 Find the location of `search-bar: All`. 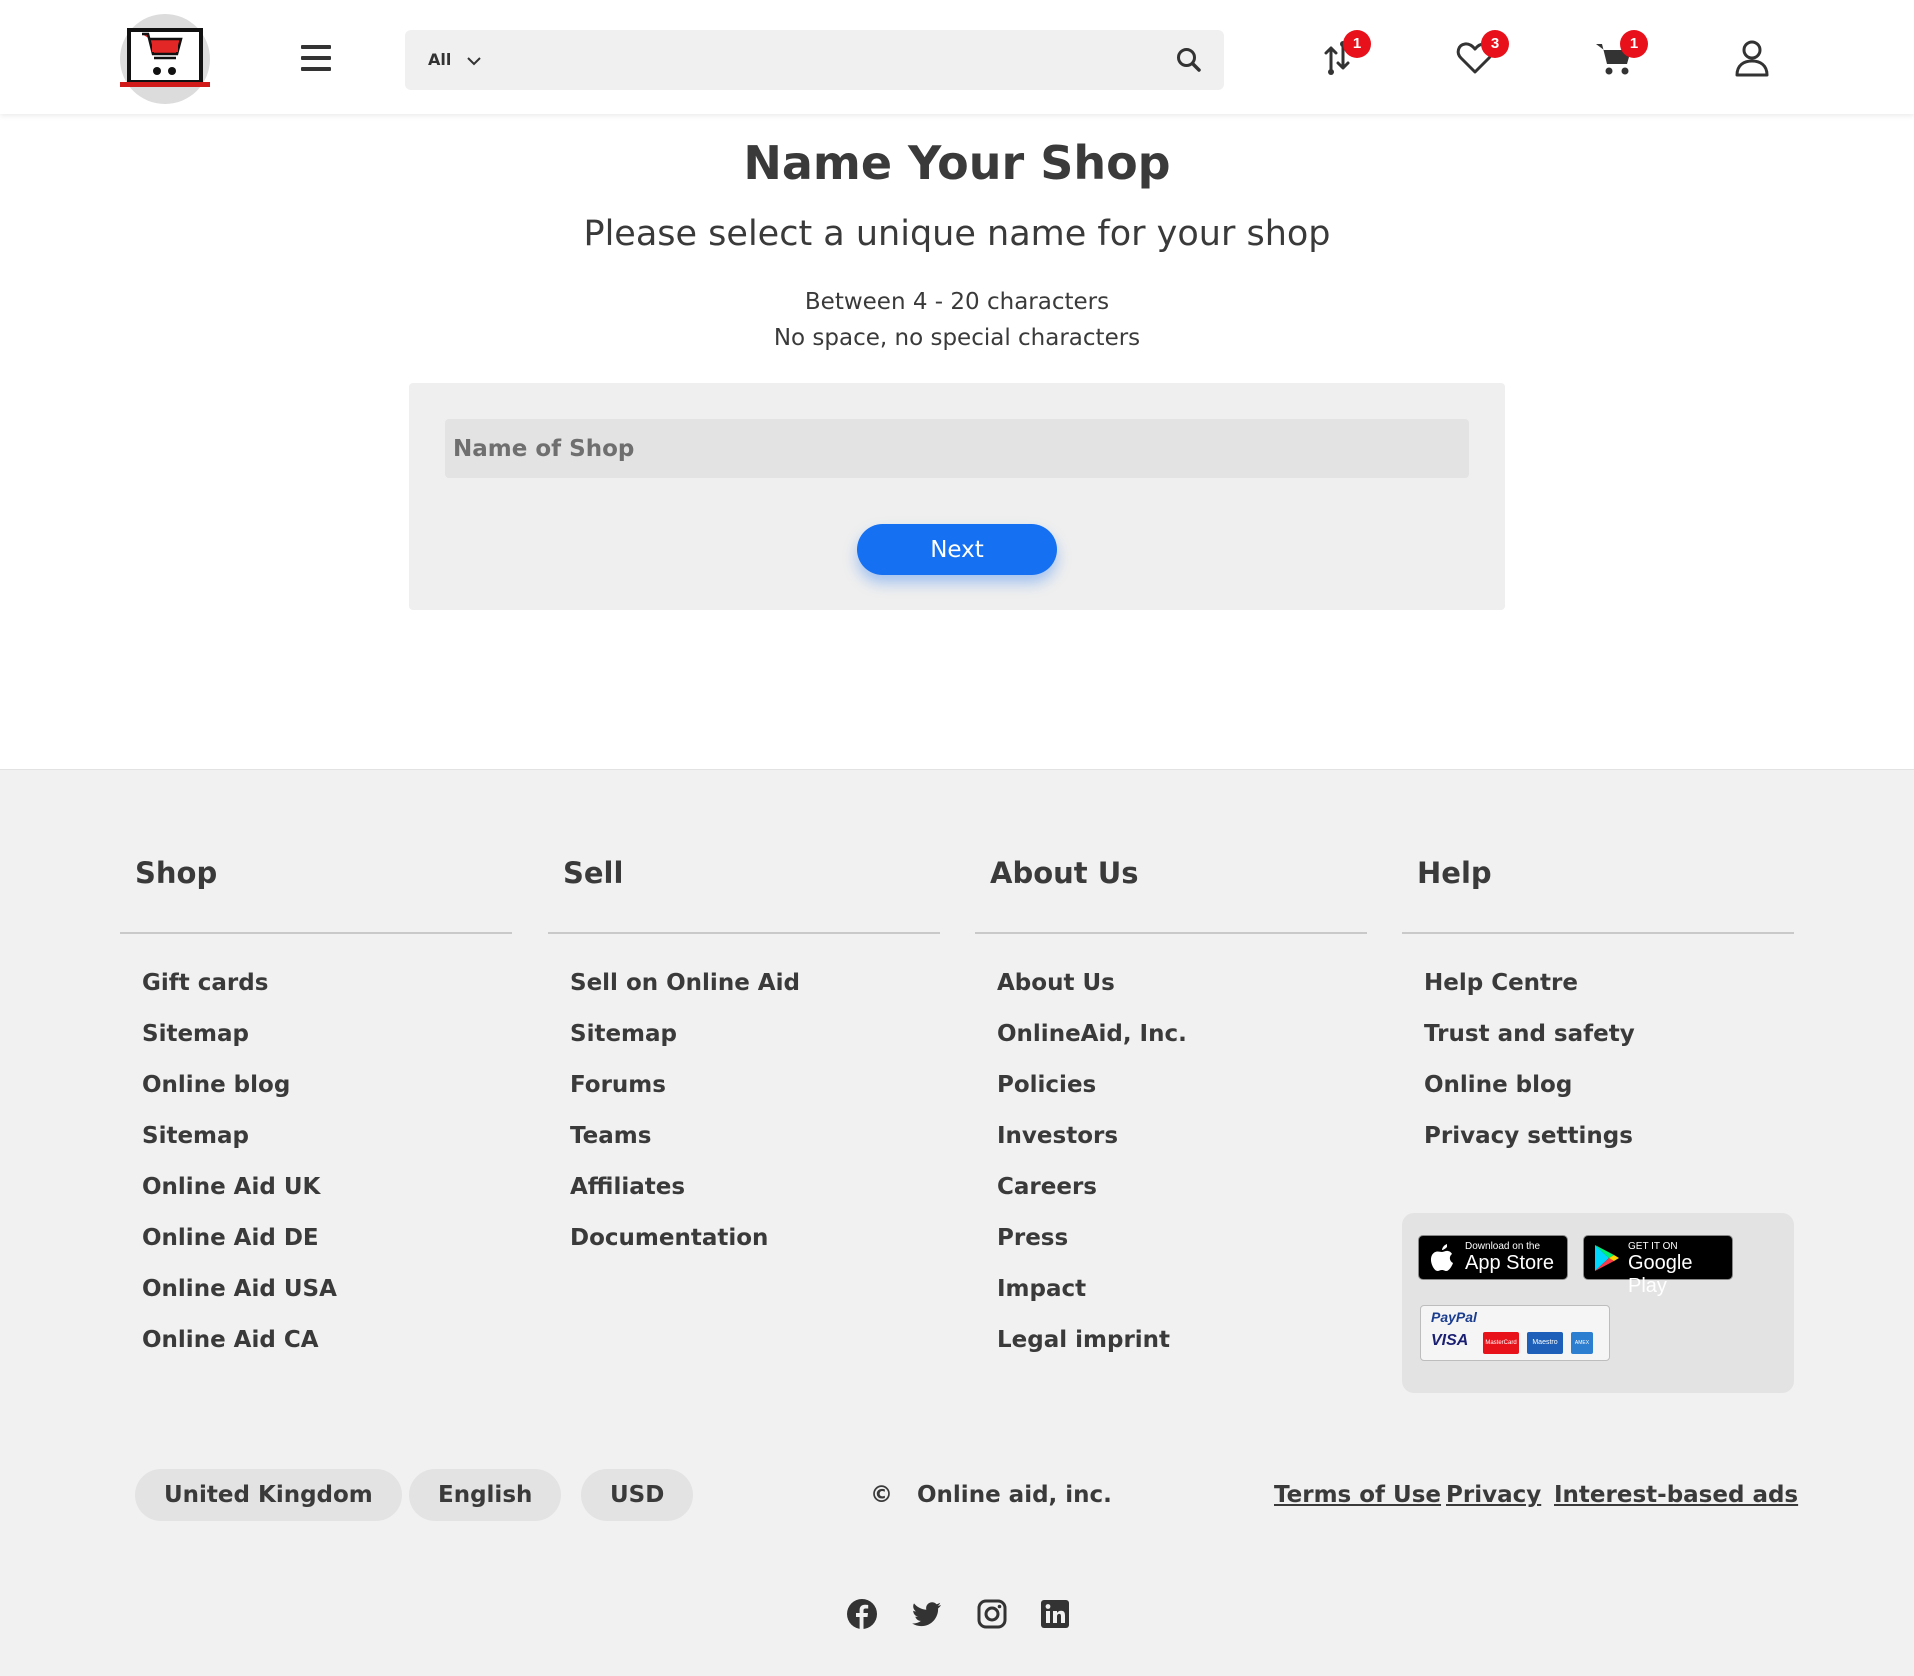

search-bar: All is located at coordinates (814, 60).